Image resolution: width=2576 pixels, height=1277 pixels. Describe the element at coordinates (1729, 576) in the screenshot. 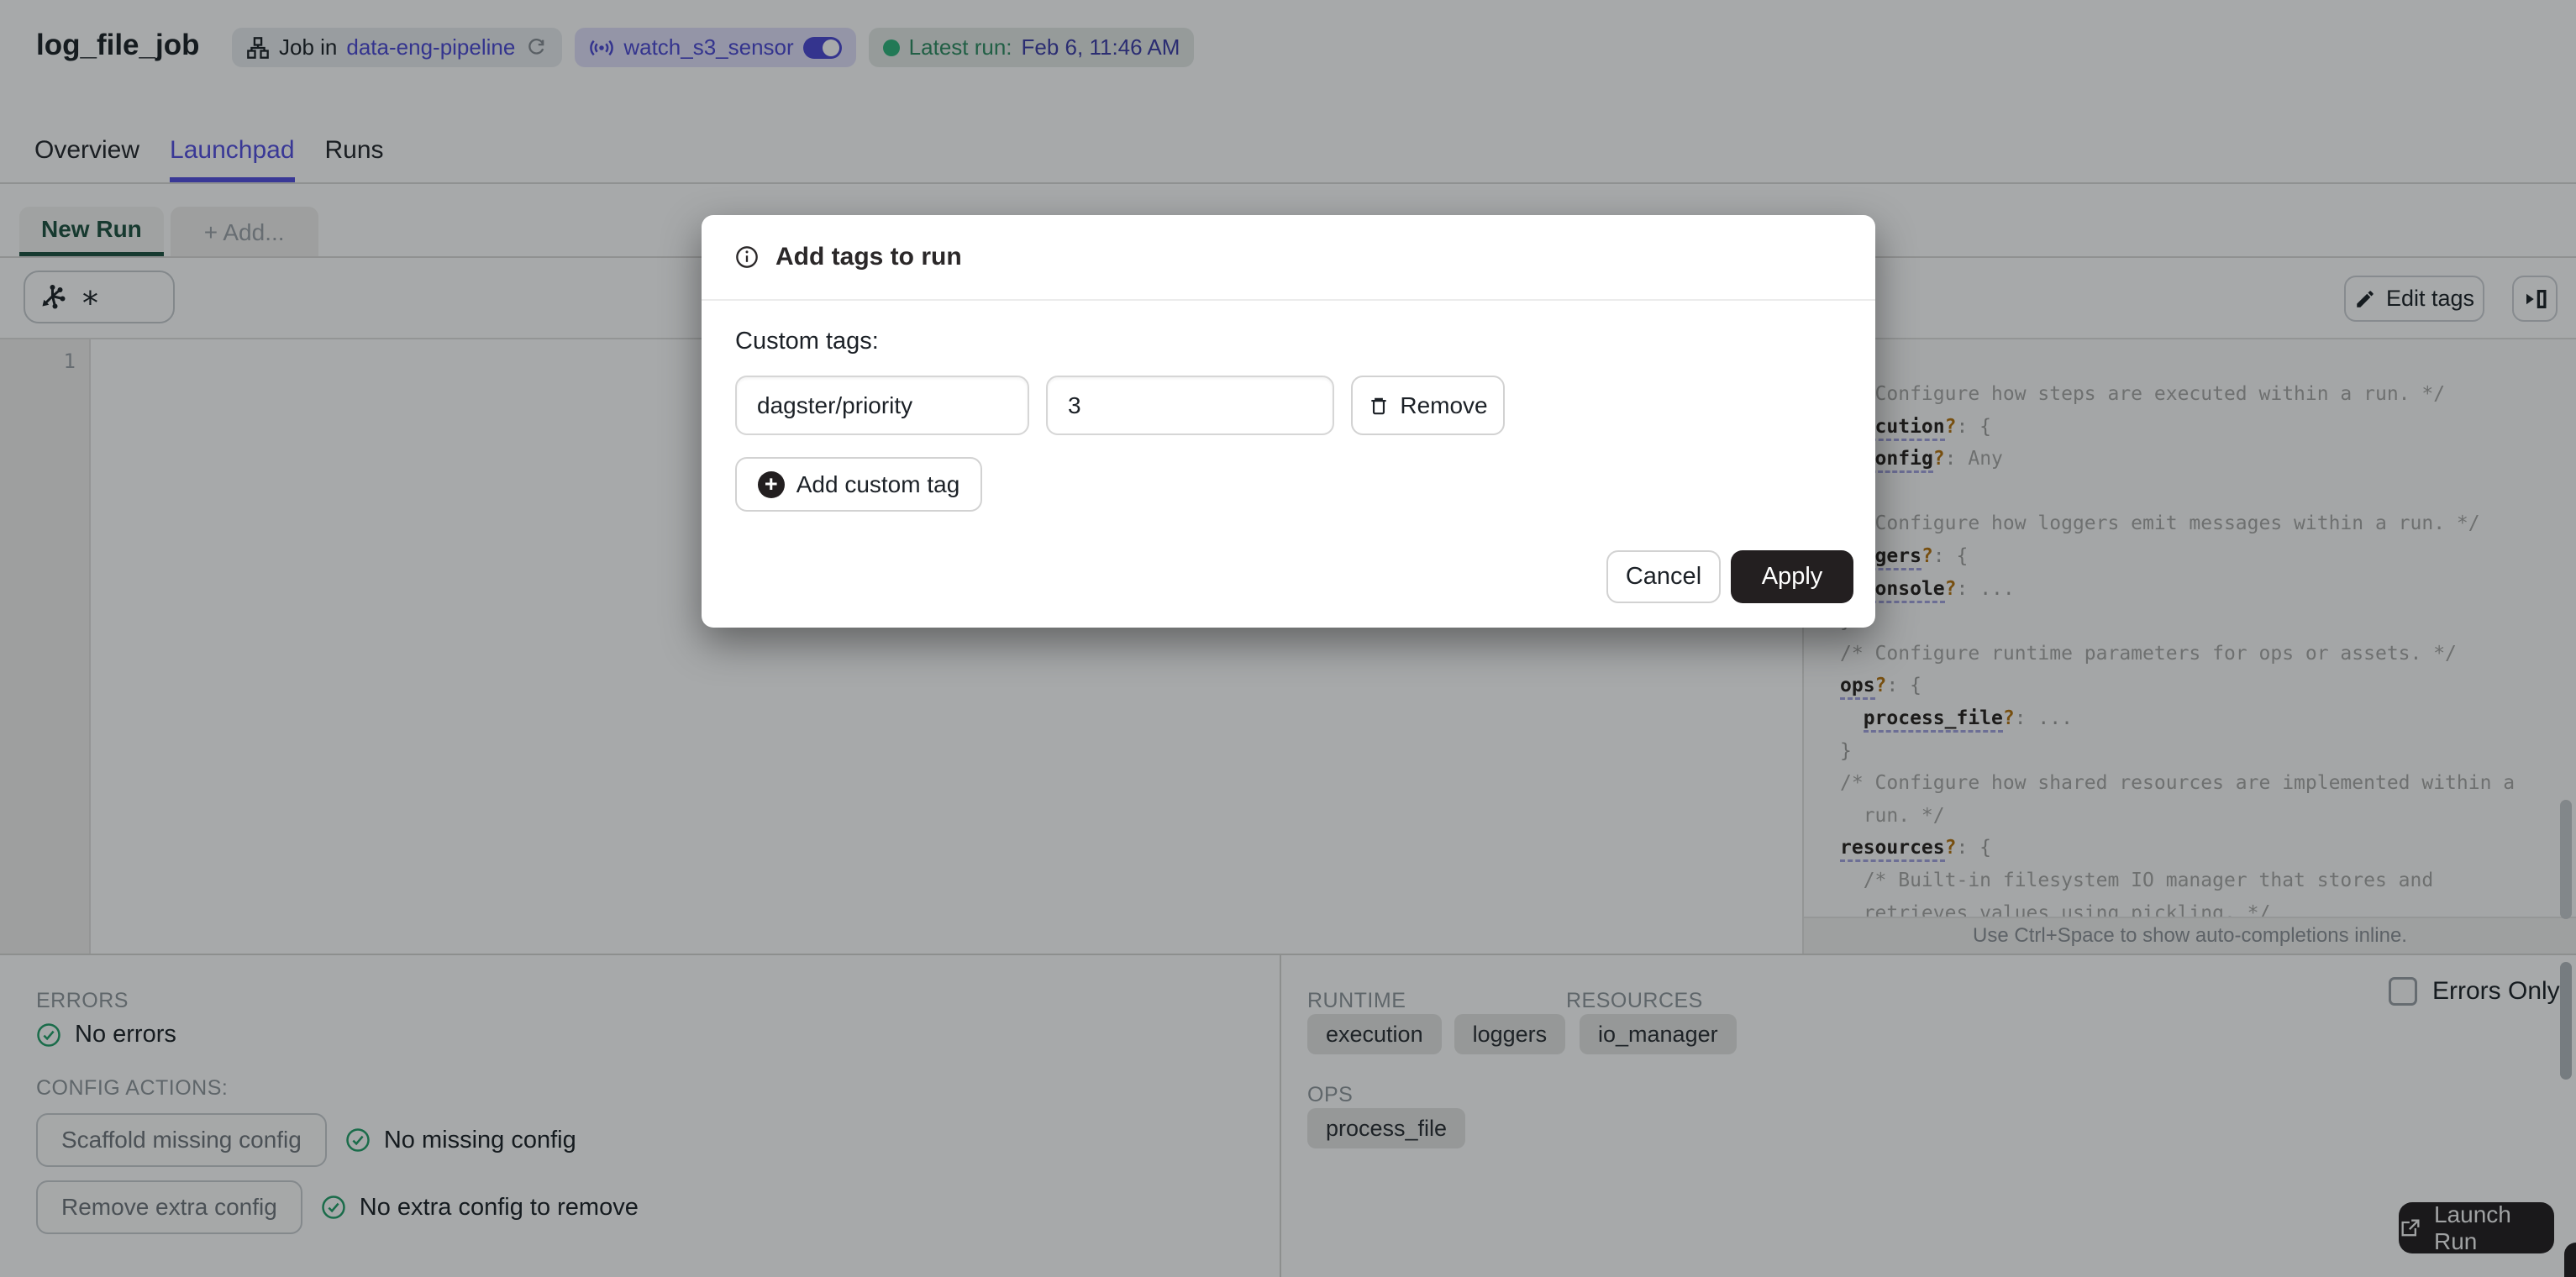

I see `dialog-footer: Cancel Apply` at that location.